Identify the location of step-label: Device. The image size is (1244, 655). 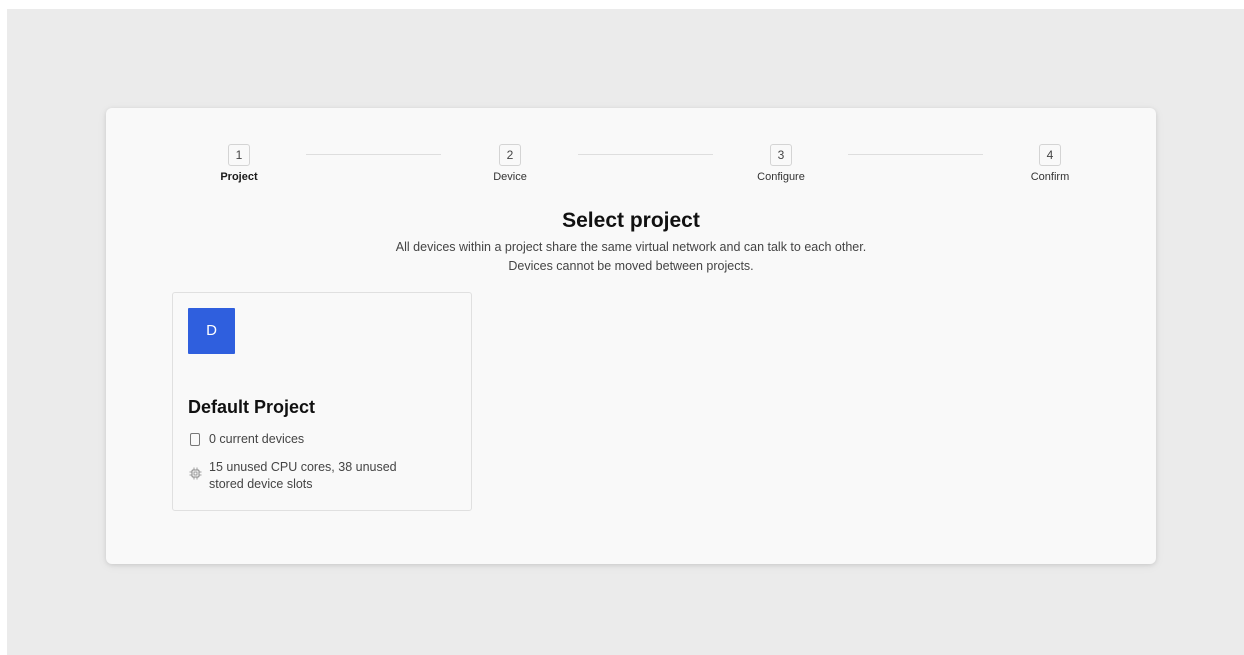
(510, 177).